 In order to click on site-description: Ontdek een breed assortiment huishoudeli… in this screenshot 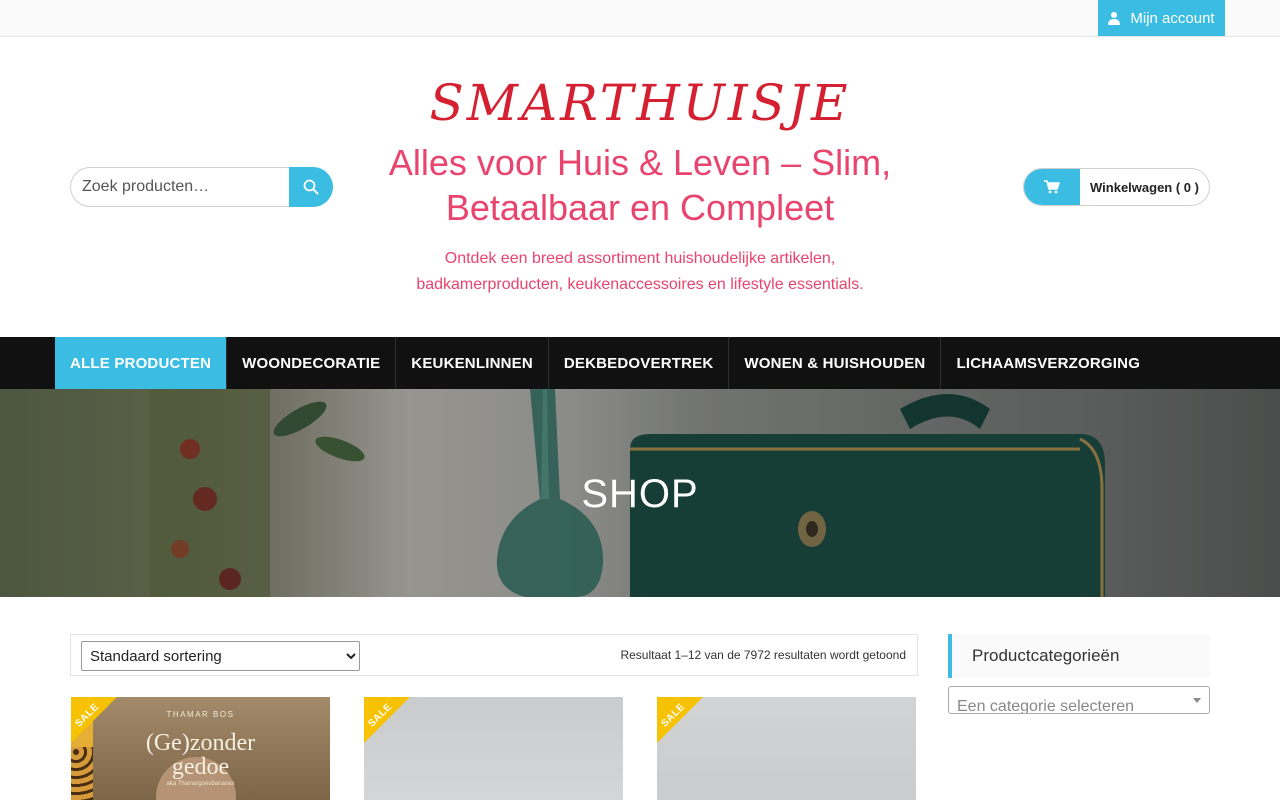, I will do `click(640, 271)`.